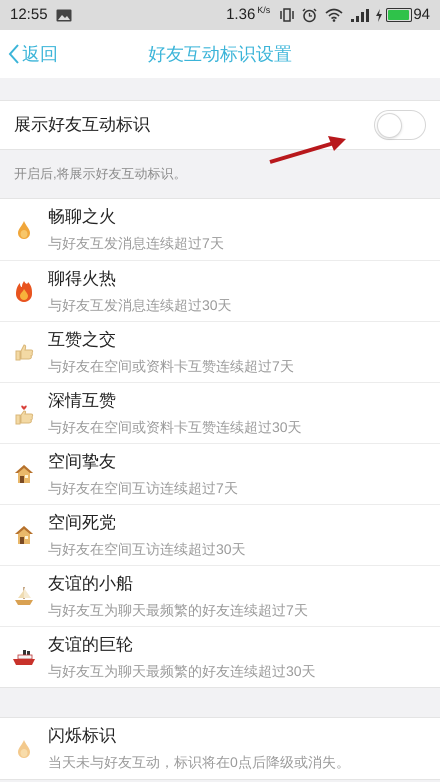 The width and height of the screenshot is (440, 782). I want to click on mark-description: 当天未与好友互动，标识将在0点后降级或消失。, so click(199, 762).